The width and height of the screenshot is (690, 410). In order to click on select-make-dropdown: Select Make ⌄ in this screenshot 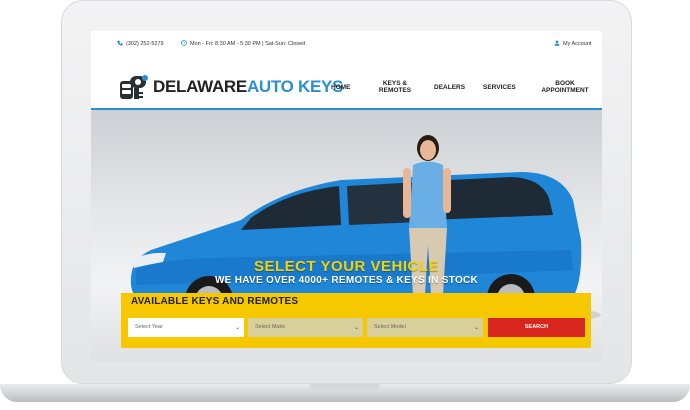, I will do `click(305, 327)`.